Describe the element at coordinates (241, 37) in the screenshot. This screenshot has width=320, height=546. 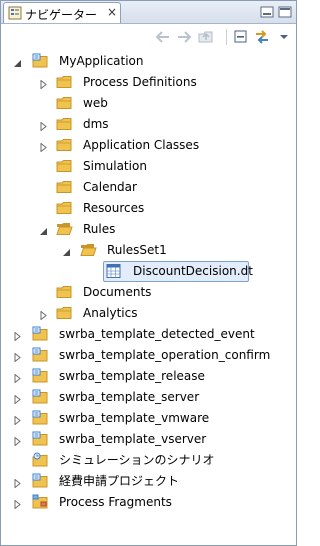
I see `collapse-all-icon` at that location.